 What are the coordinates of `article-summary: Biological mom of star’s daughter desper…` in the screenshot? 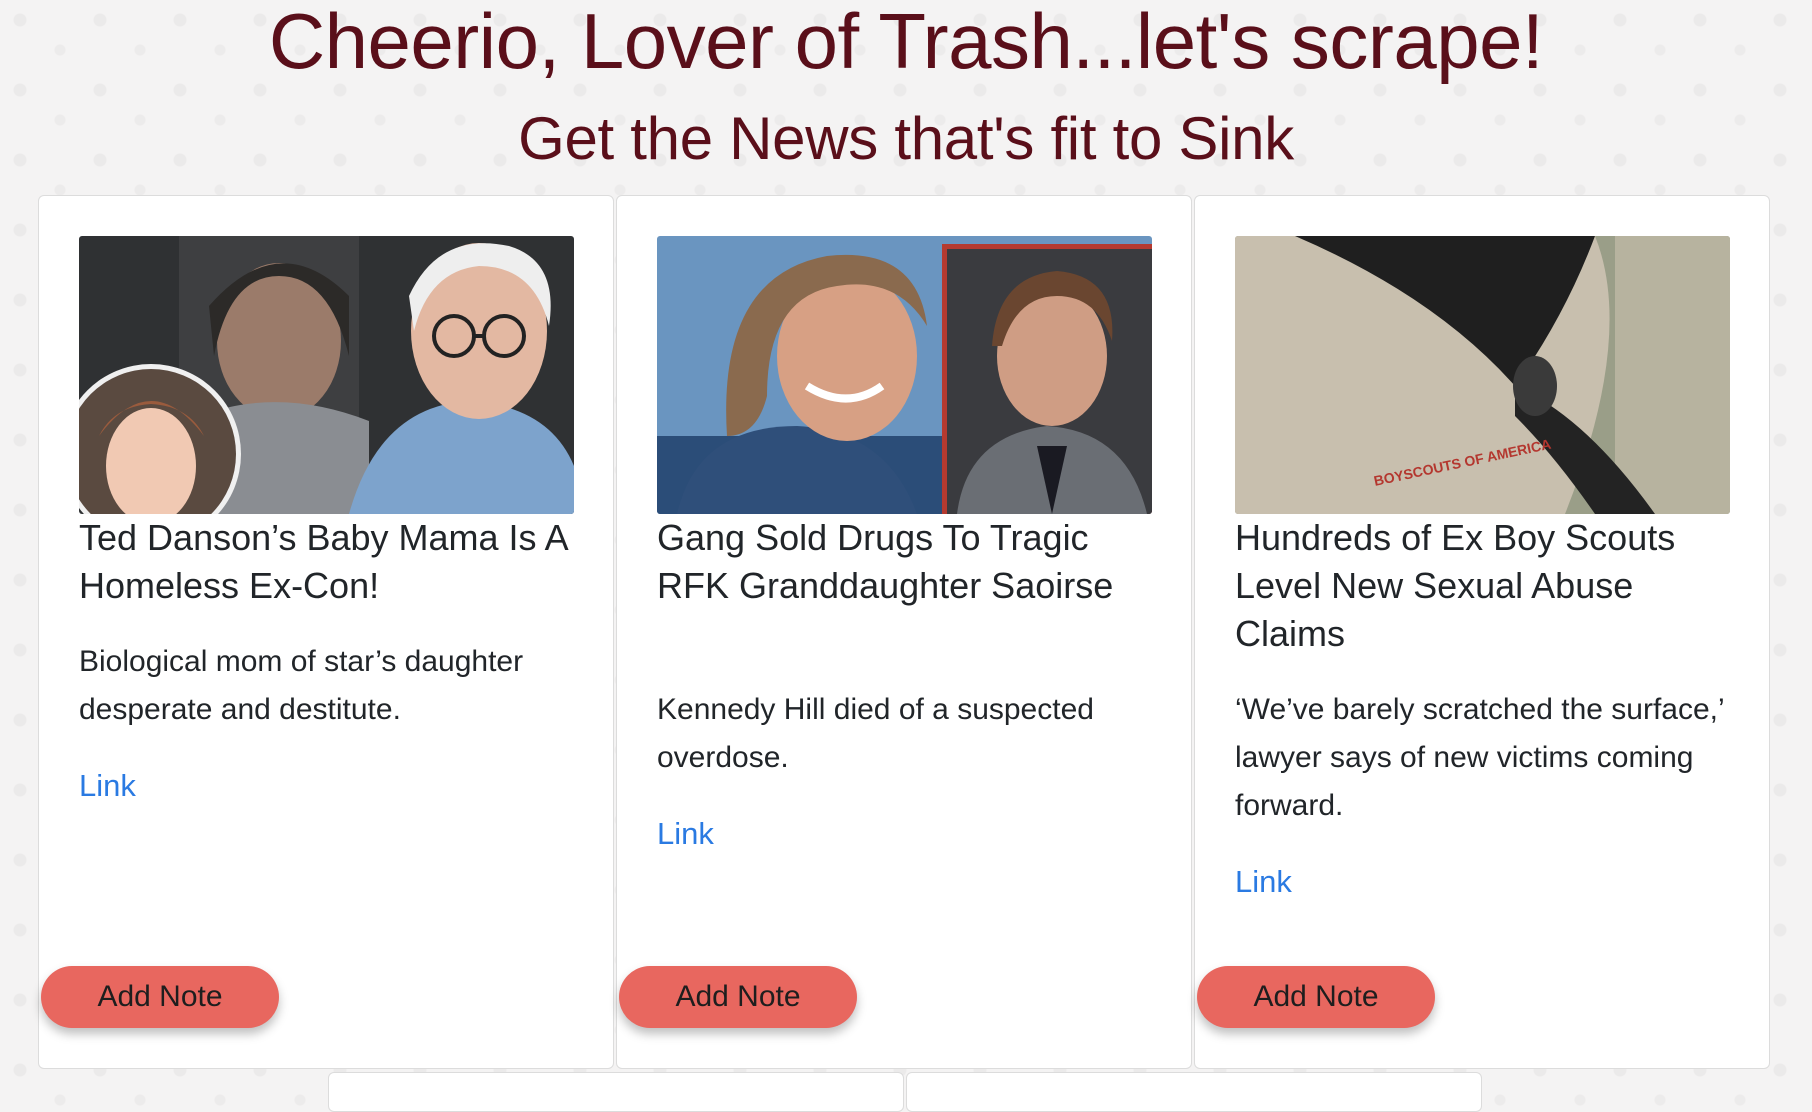 It's located at (301, 685).